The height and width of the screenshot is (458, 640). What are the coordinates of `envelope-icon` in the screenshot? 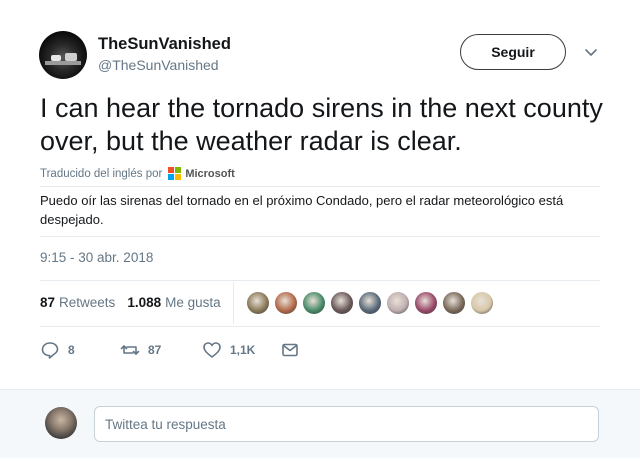 It's located at (290, 350).